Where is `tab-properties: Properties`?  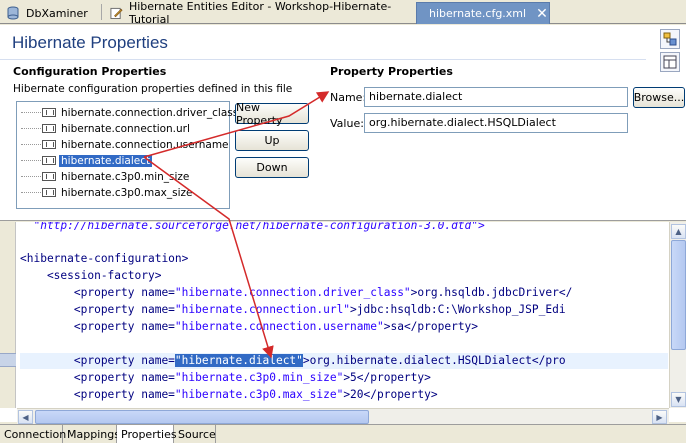
tab-properties: Properties is located at coordinates (147, 434).